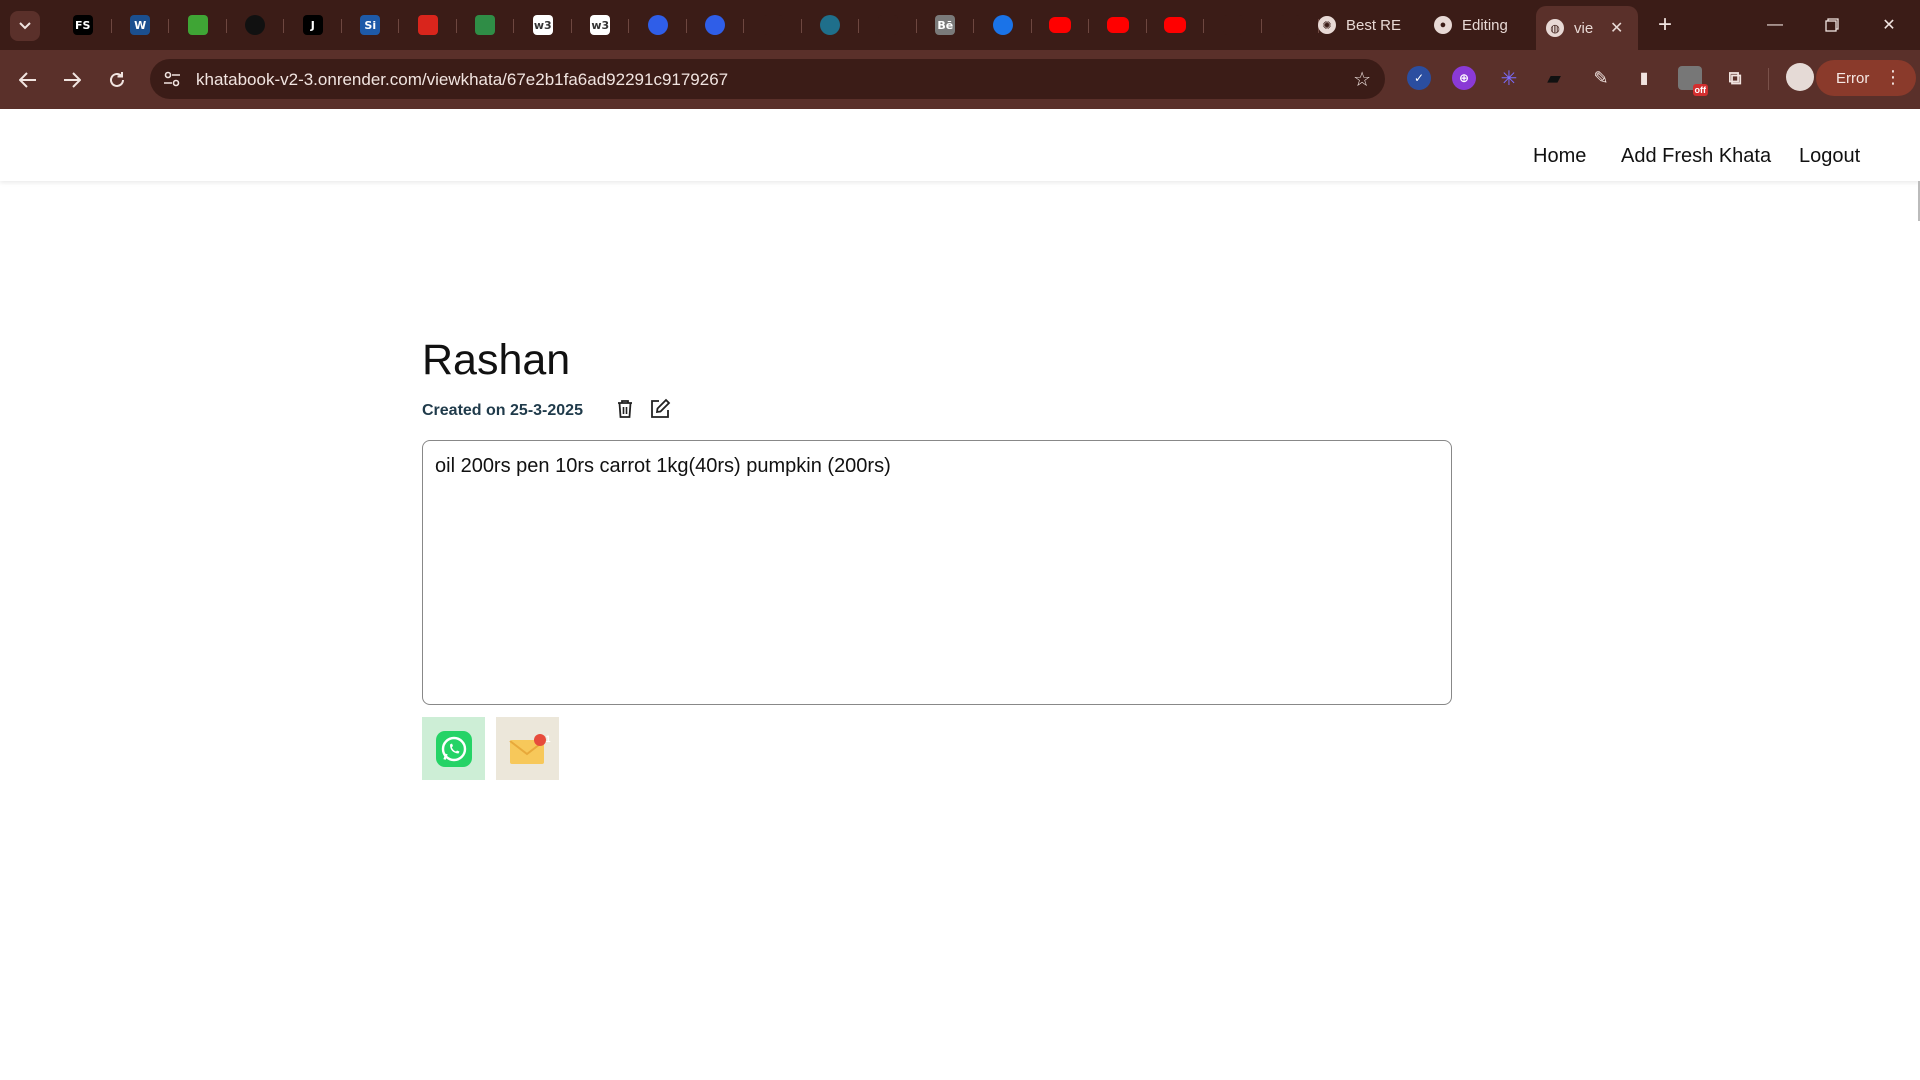 This screenshot has height=1080, width=1920. I want to click on j-icon: J, so click(312, 25).